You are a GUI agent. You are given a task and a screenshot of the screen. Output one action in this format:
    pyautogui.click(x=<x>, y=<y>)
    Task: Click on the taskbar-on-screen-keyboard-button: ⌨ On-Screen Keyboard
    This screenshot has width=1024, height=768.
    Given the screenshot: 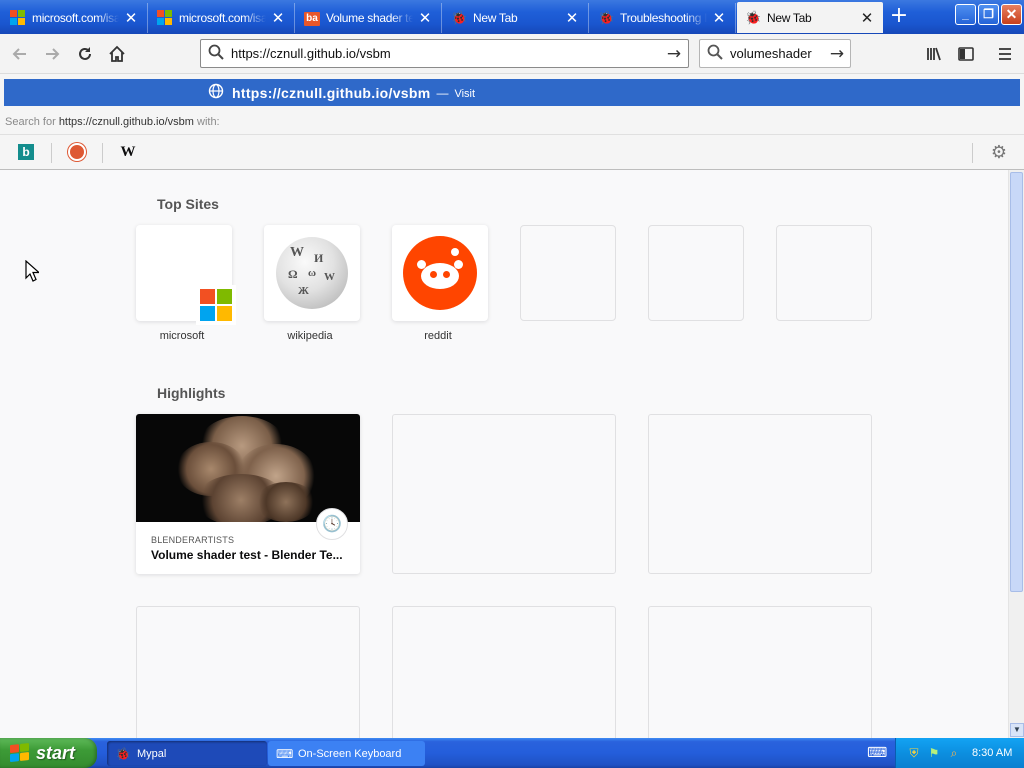 What is the action you would take?
    pyautogui.click(x=346, y=753)
    